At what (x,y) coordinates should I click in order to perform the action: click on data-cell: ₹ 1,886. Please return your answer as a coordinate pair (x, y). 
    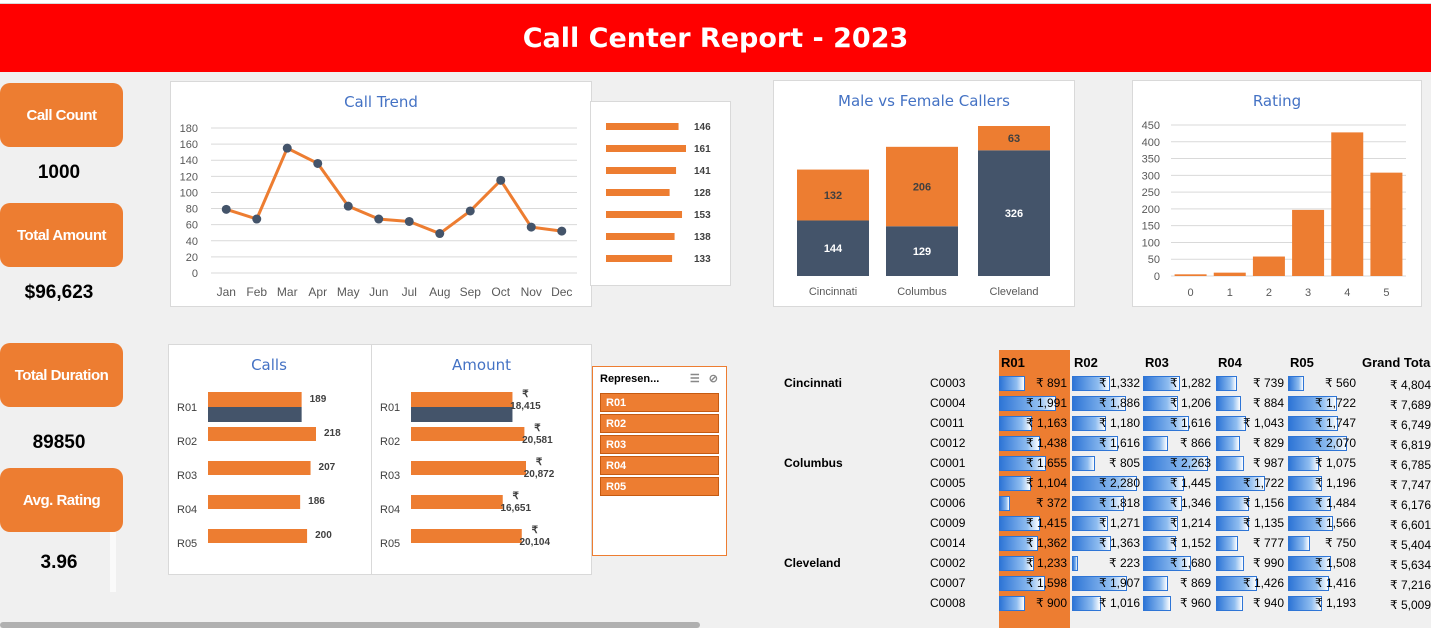
    Looking at the image, I should click on (1107, 403).